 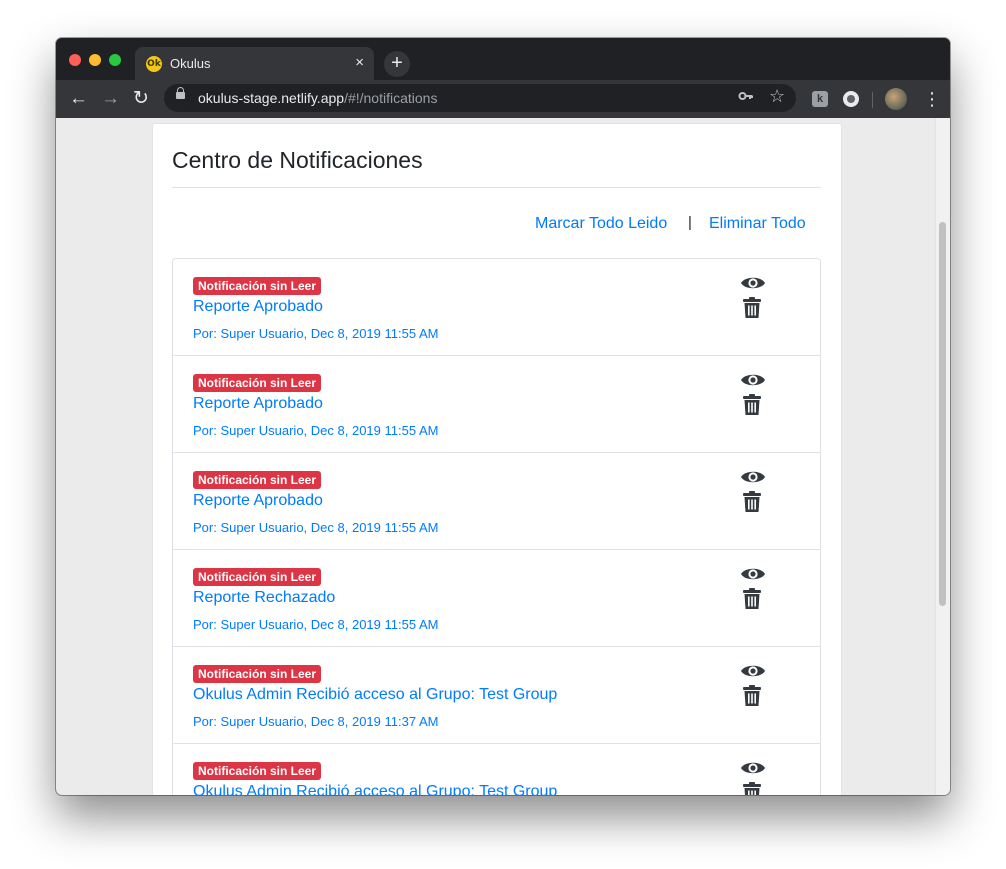 What do you see at coordinates (896, 99) in the screenshot?
I see `profile-avatar` at bounding box center [896, 99].